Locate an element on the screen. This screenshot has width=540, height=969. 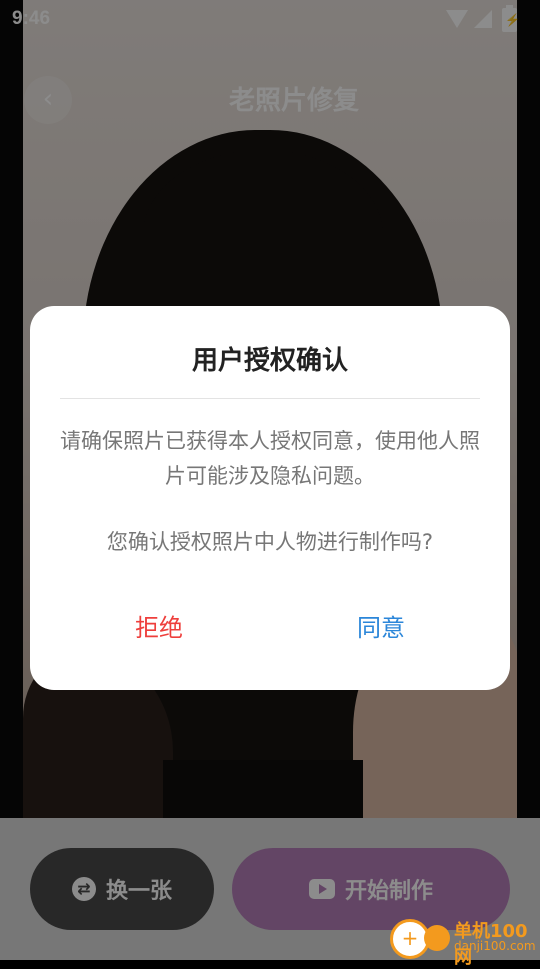
dialog-question: 您确认授权照片中人物进行制作吗? is located at coordinates (270, 542).